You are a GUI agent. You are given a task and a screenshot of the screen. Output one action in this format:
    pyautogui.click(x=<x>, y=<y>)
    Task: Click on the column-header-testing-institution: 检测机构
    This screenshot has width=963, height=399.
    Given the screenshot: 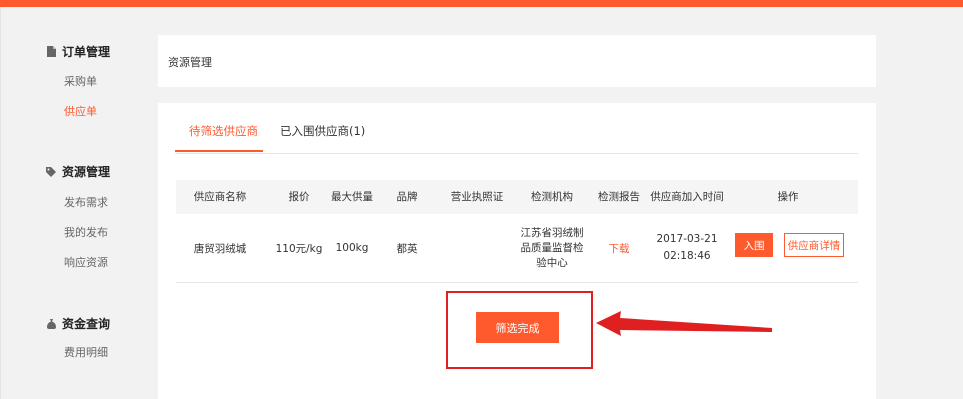 What is the action you would take?
    pyautogui.click(x=552, y=197)
    